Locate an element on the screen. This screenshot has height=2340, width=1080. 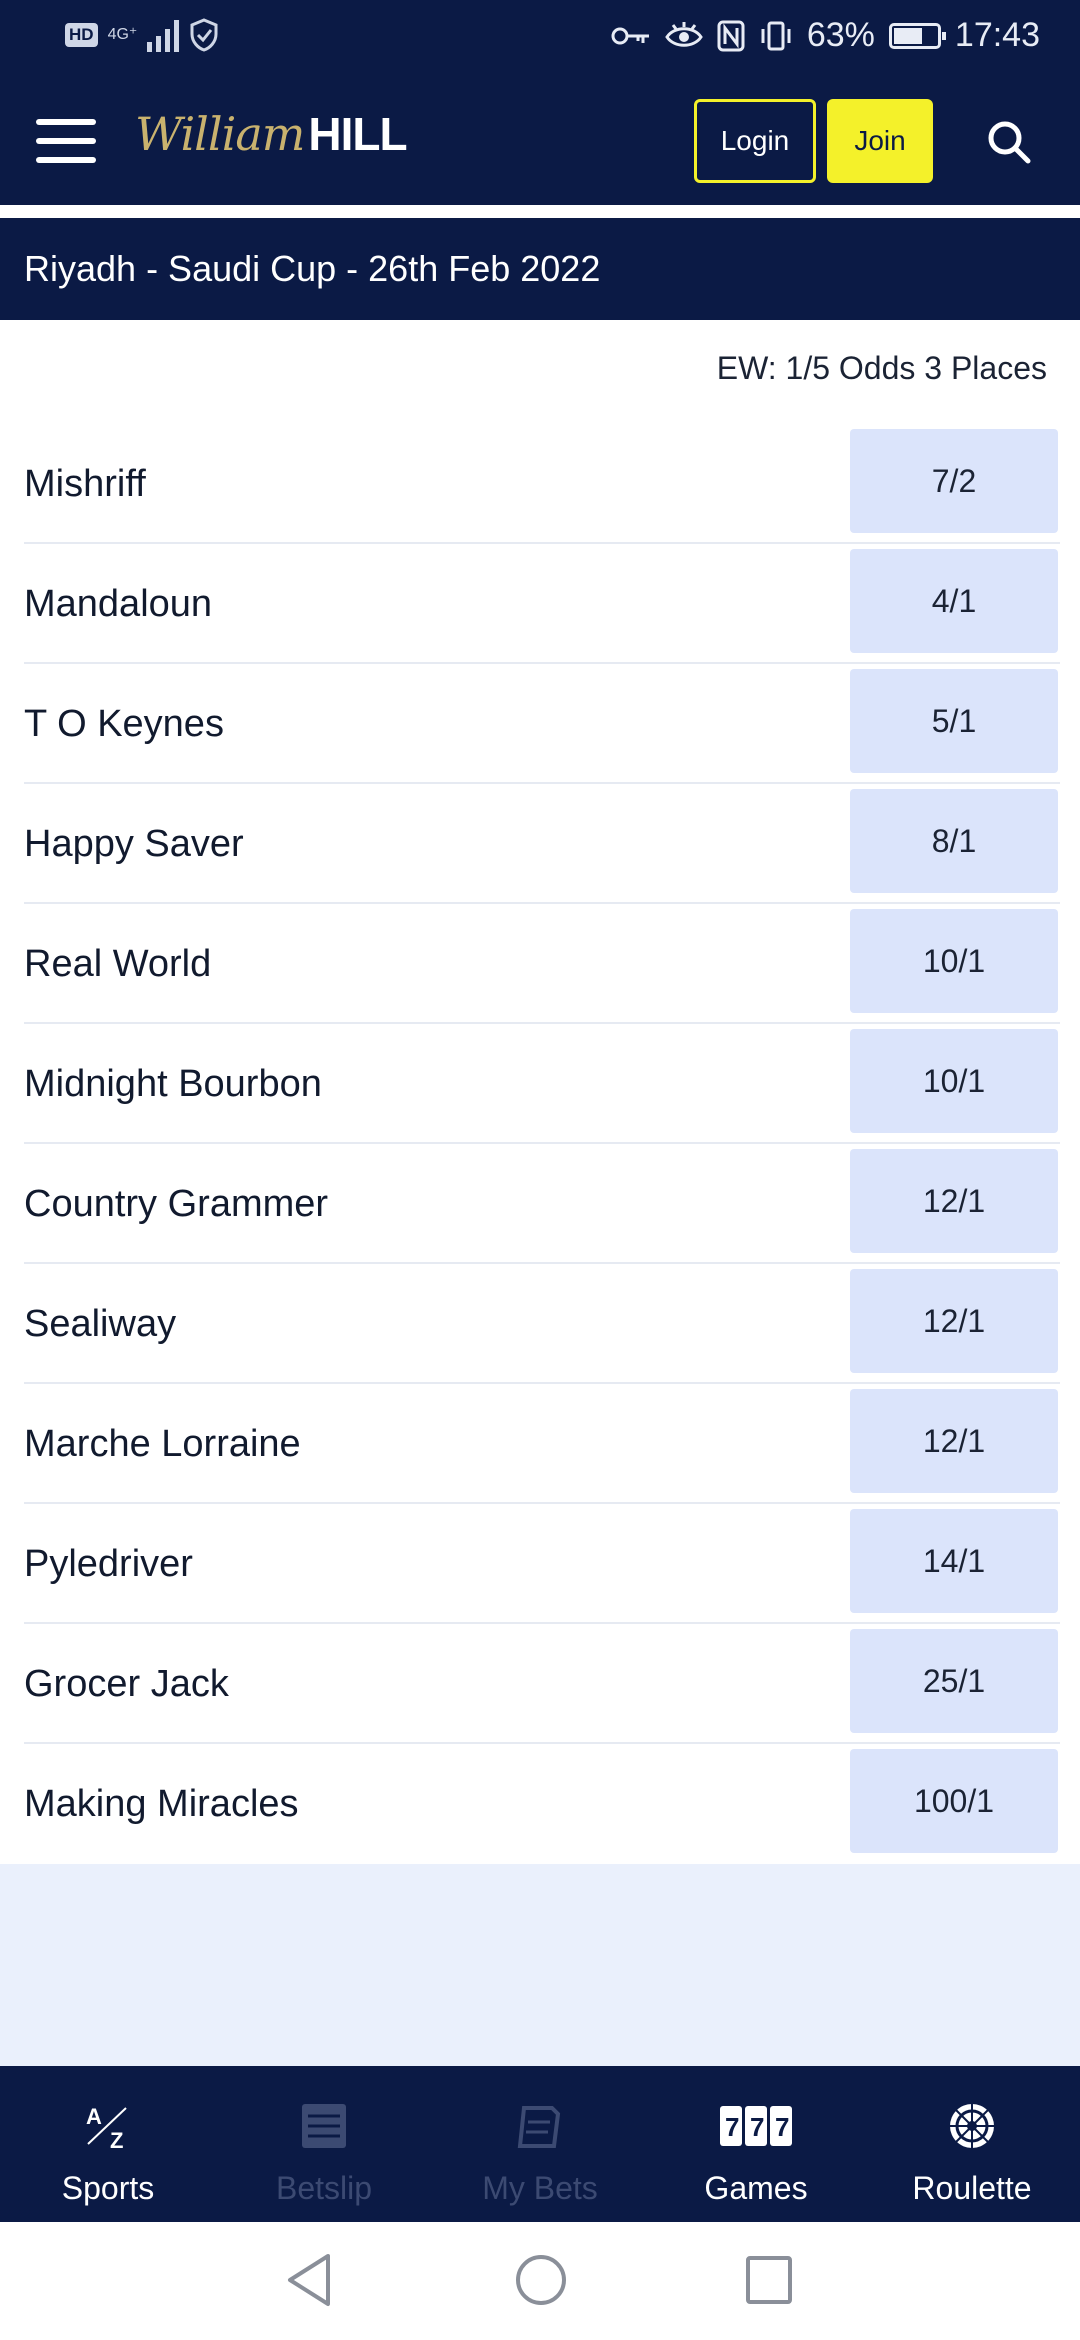
runner-name: Mandaloun is located at coordinates (118, 603).